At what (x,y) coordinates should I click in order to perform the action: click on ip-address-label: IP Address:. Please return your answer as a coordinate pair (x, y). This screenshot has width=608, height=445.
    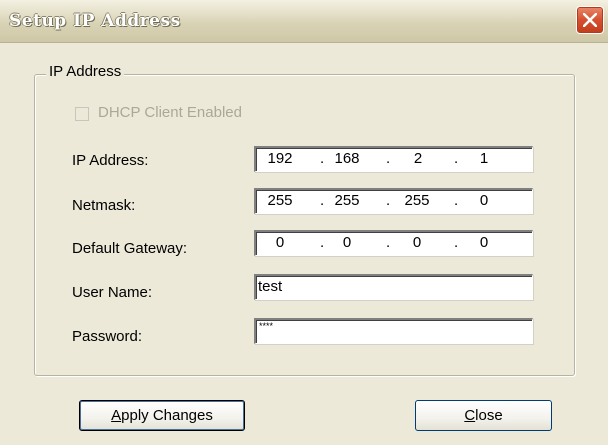
    Looking at the image, I should click on (110, 160).